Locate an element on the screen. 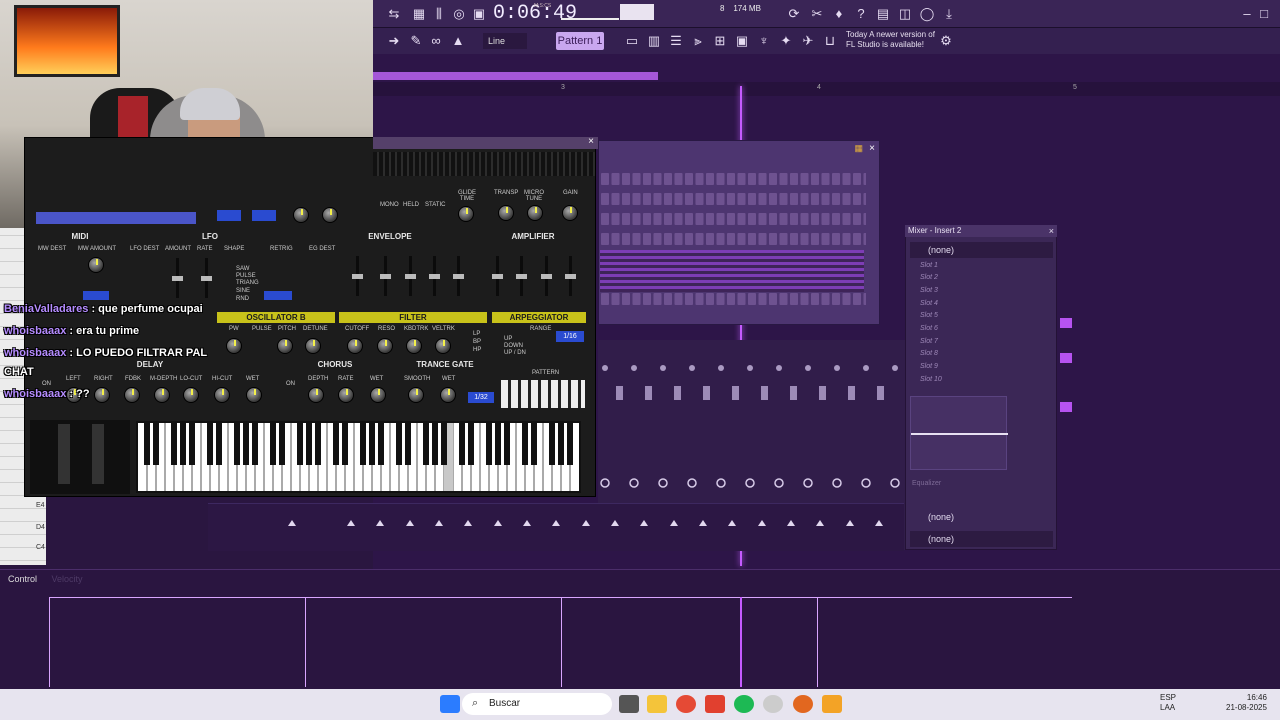  modulation-wheel is located at coordinates (98, 454).